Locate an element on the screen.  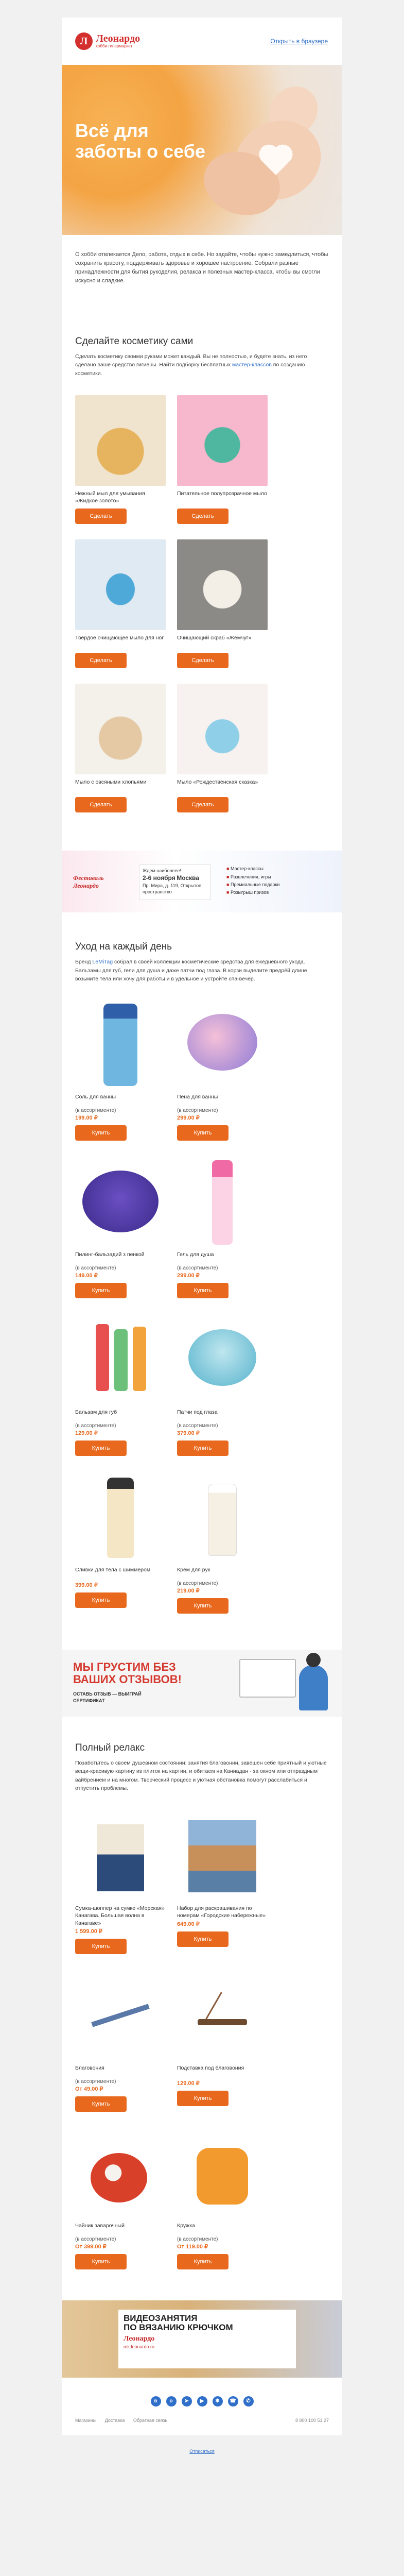
open-in-browser-link: Открыть в браузере is located at coordinates (299, 41).